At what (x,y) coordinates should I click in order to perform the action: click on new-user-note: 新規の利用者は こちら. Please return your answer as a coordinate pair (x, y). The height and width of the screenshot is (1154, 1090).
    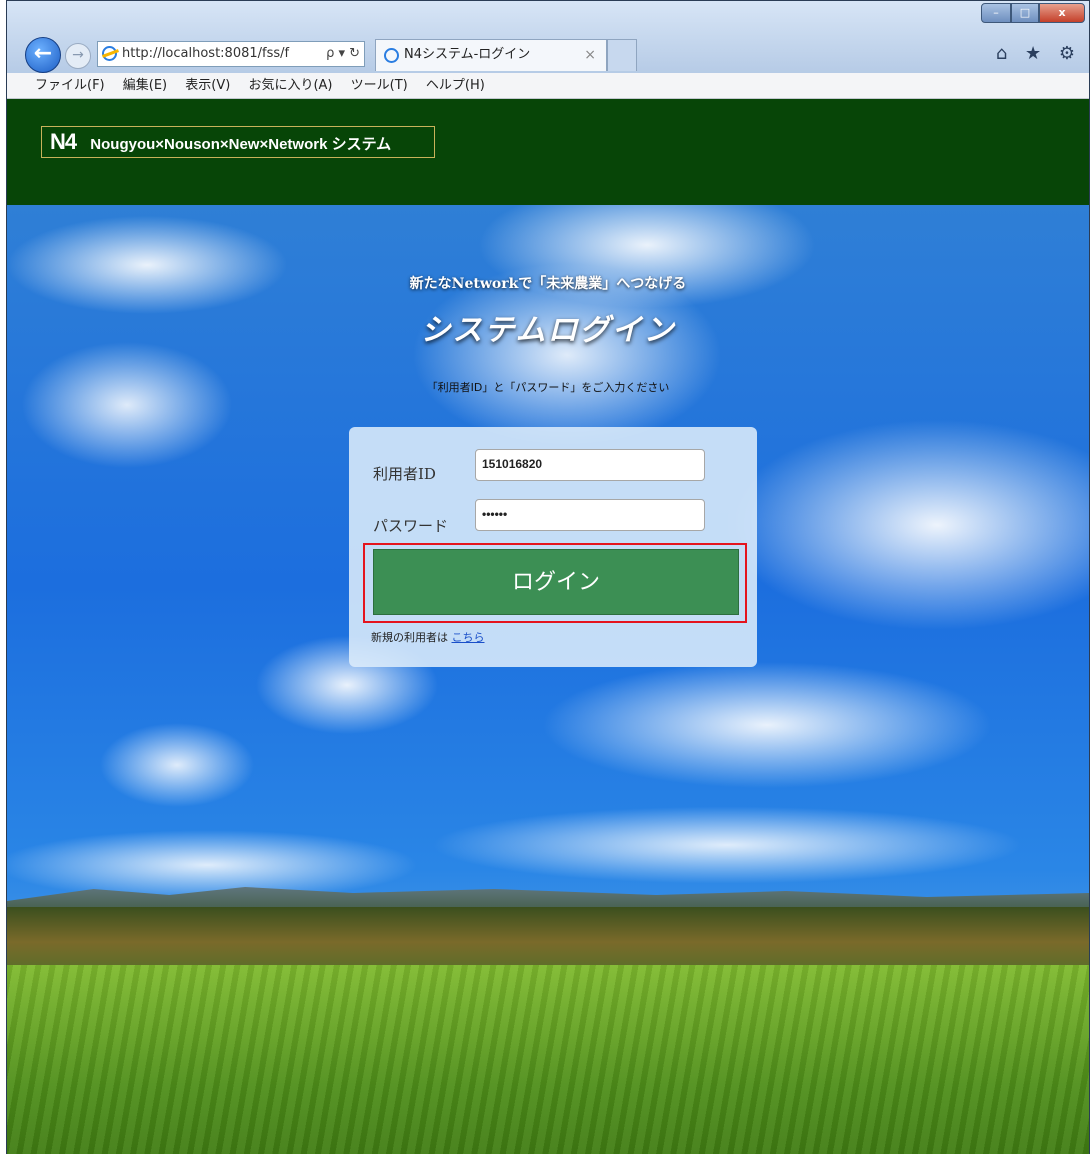
    Looking at the image, I should click on (428, 637).